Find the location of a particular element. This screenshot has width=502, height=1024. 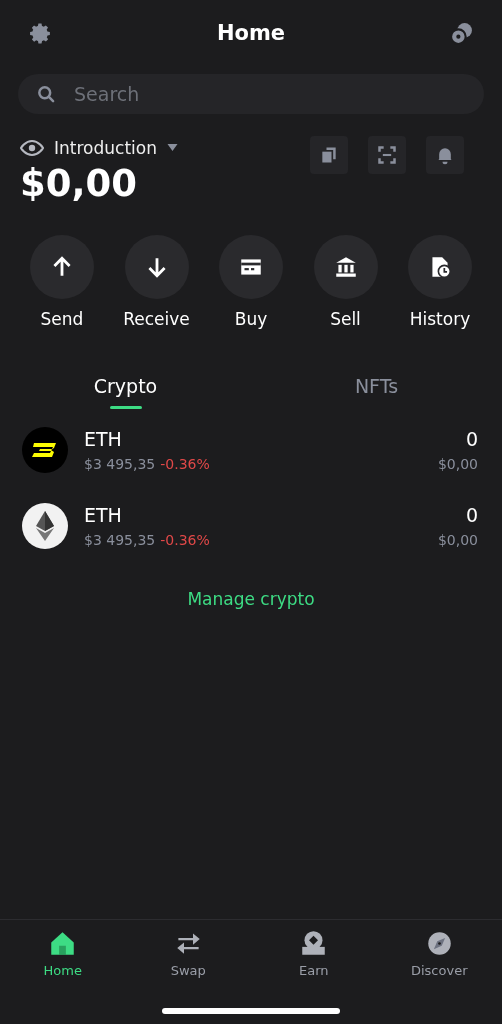

token-logo-icon is located at coordinates (45, 450).